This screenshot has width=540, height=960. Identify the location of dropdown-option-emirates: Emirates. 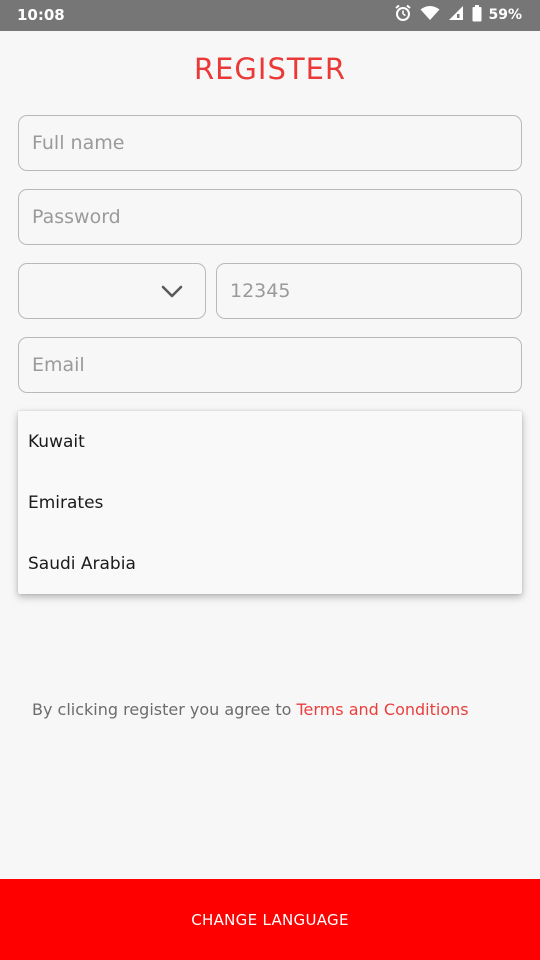
(270, 502).